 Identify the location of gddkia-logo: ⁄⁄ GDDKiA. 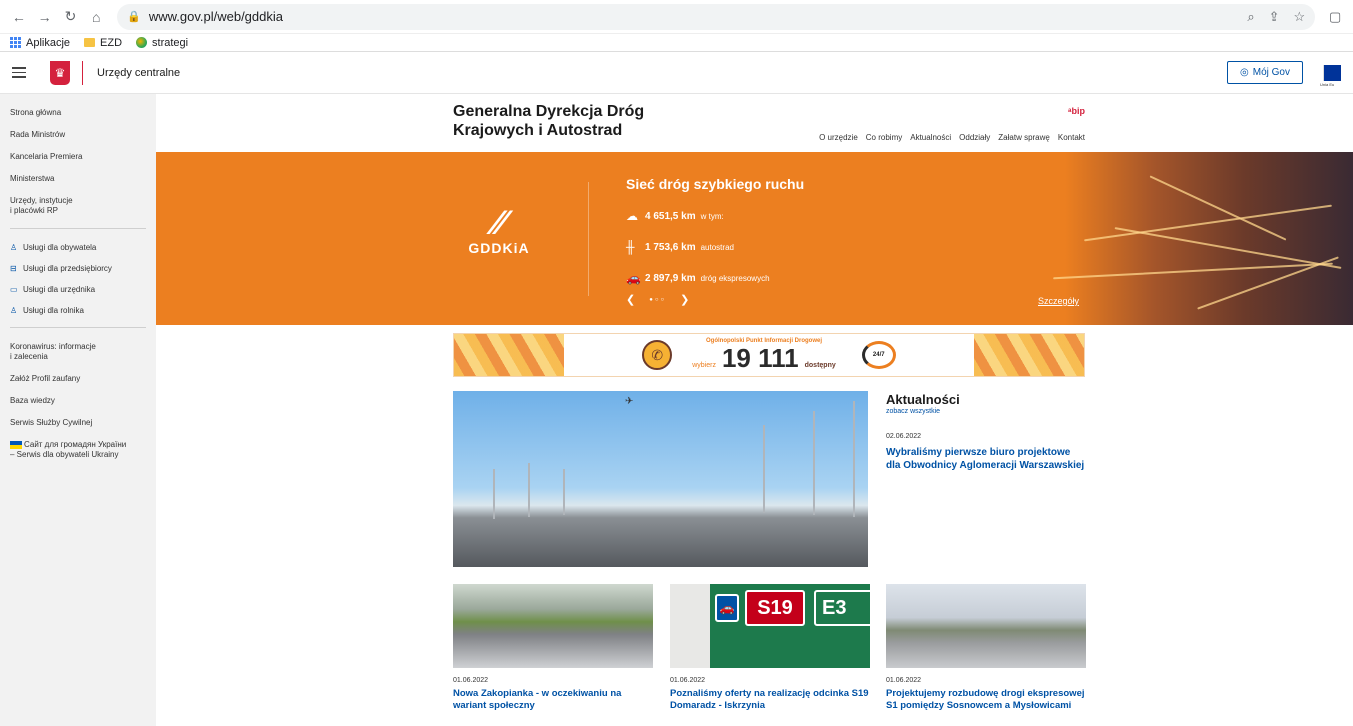
(499, 231).